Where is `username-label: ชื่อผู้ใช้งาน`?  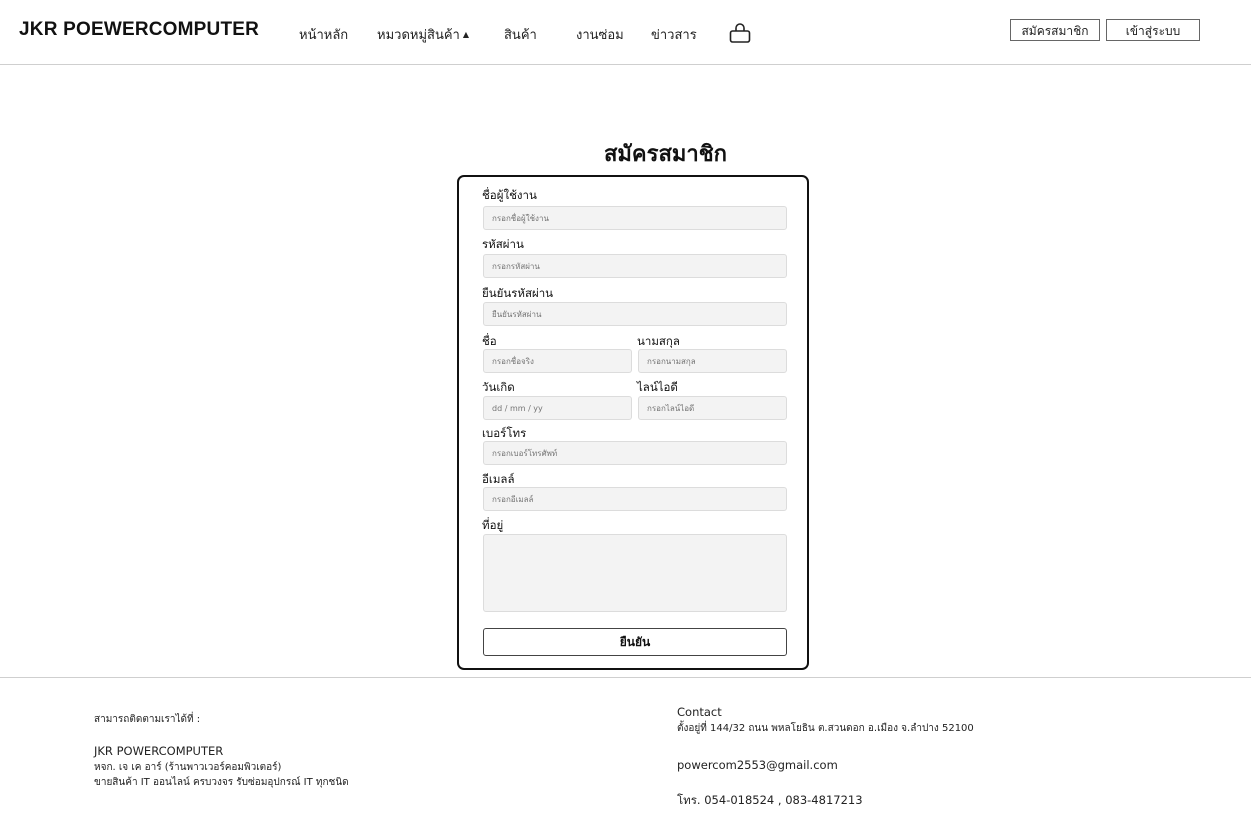
username-label: ชื่อผู้ใช้งาน is located at coordinates (509, 195).